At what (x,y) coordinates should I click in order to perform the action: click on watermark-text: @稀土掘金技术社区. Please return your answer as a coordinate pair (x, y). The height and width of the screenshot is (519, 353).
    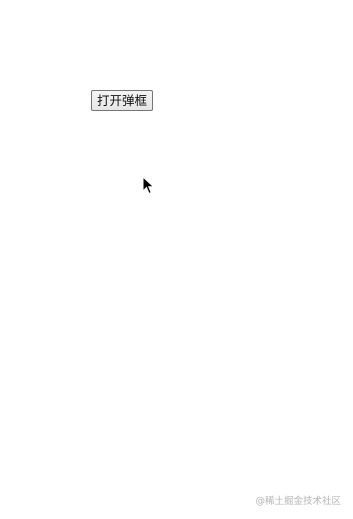
    Looking at the image, I should click on (298, 501).